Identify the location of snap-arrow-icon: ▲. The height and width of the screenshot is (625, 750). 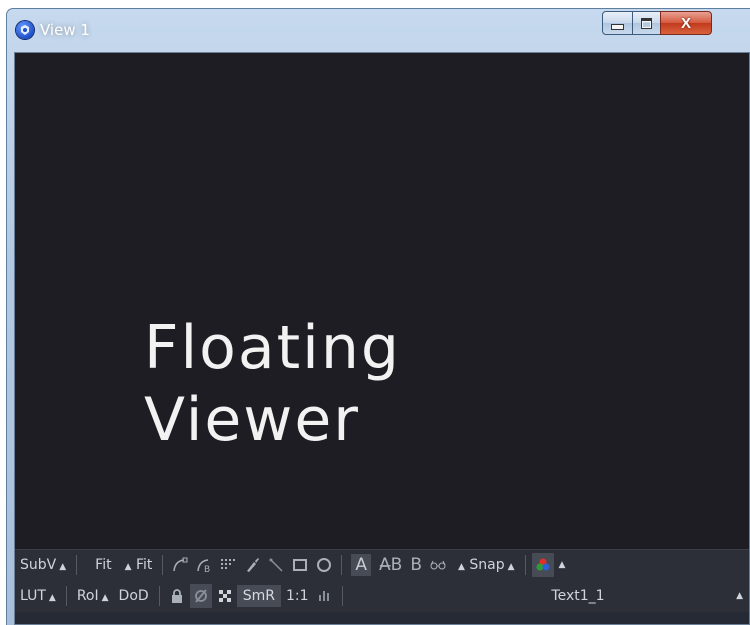
(461, 567).